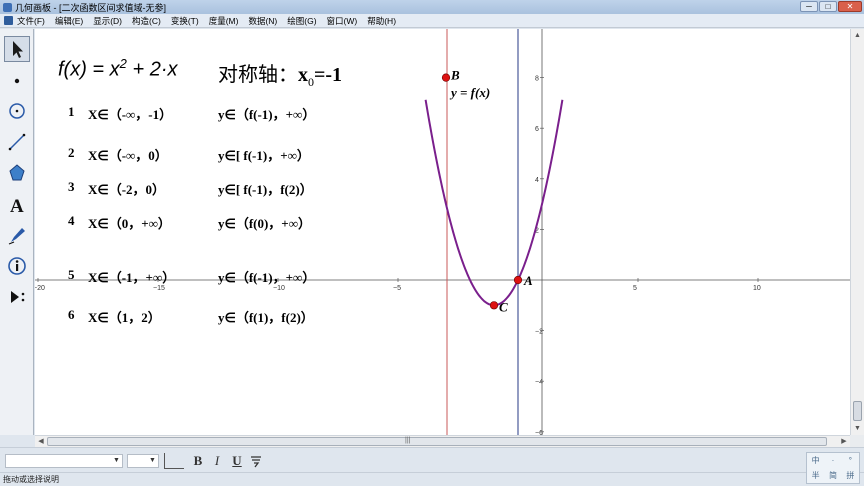  What do you see at coordinates (131, 276) in the screenshot?
I see `domain-interval: X∈（-1，+∞）` at bounding box center [131, 276].